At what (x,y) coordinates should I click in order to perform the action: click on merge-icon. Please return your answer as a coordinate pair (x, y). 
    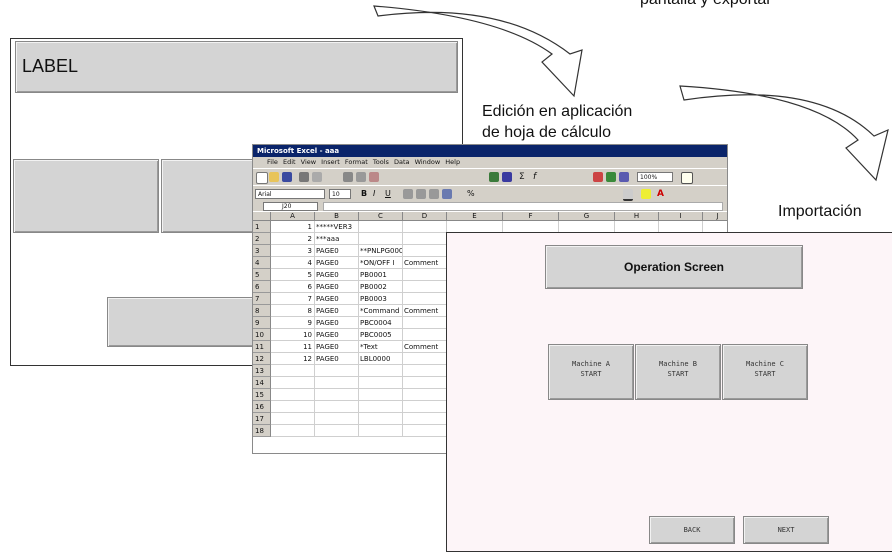
    Looking at the image, I should click on (447, 194).